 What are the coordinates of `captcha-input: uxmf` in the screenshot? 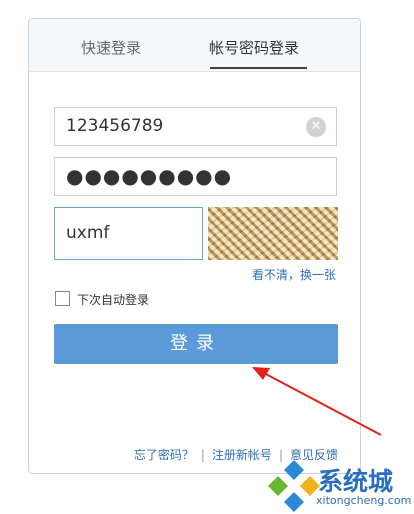 It's located at (128, 233).